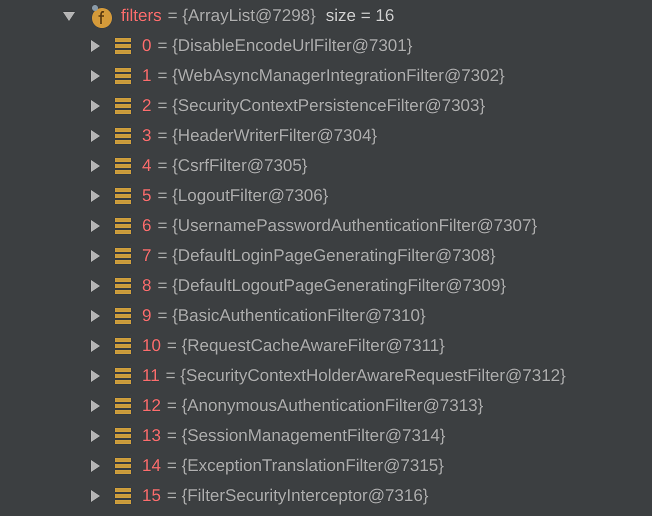  I want to click on element-index: 2, so click(147, 106).